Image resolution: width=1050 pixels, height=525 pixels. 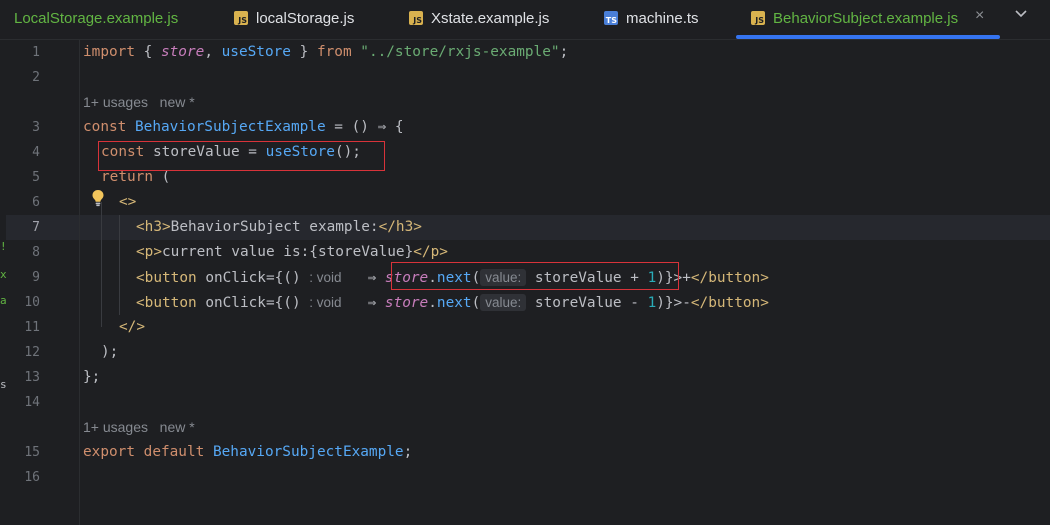 I want to click on tab-localstorage: JS localStorage.js, so click(x=294, y=18).